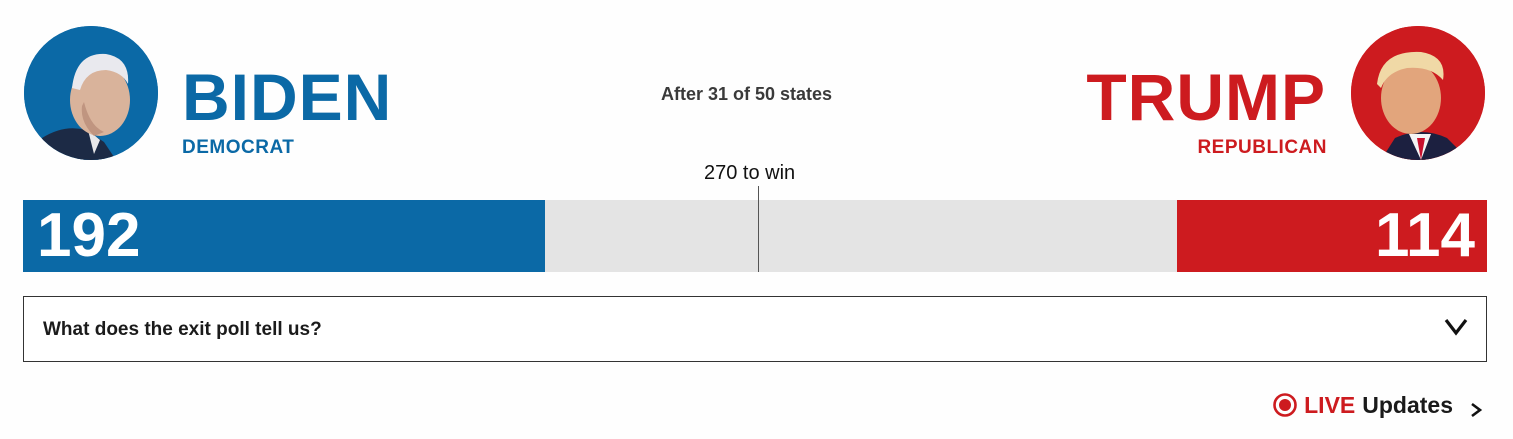 The image size is (1513, 439). Describe the element at coordinates (756, 4) in the screenshot. I see `page-heading-cropped` at that location.